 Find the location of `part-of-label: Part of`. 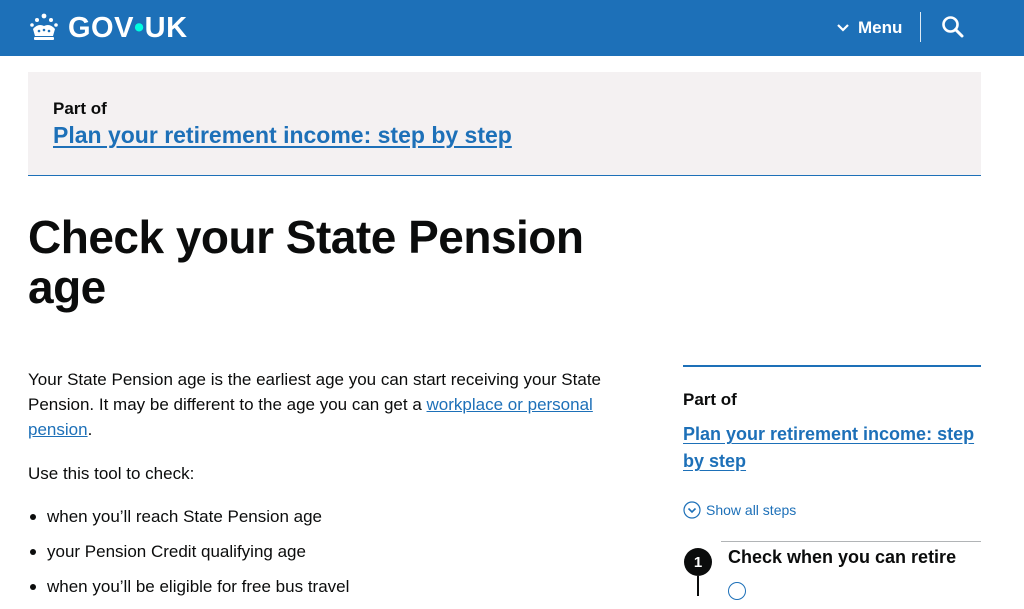

part-of-label: Part of is located at coordinates (80, 108).